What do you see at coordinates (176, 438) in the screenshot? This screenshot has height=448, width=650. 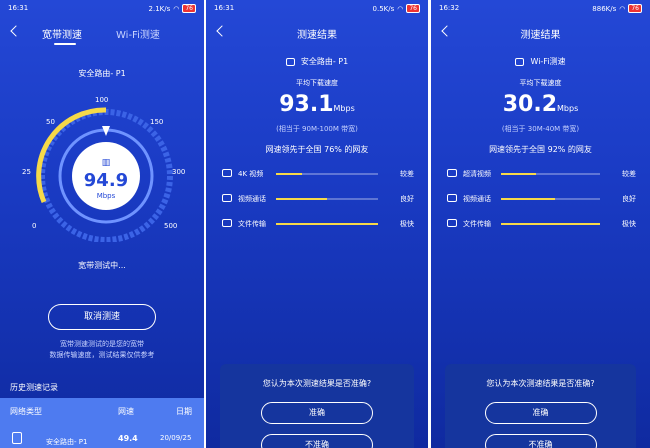 I see `history-row-date: 20/09/25` at bounding box center [176, 438].